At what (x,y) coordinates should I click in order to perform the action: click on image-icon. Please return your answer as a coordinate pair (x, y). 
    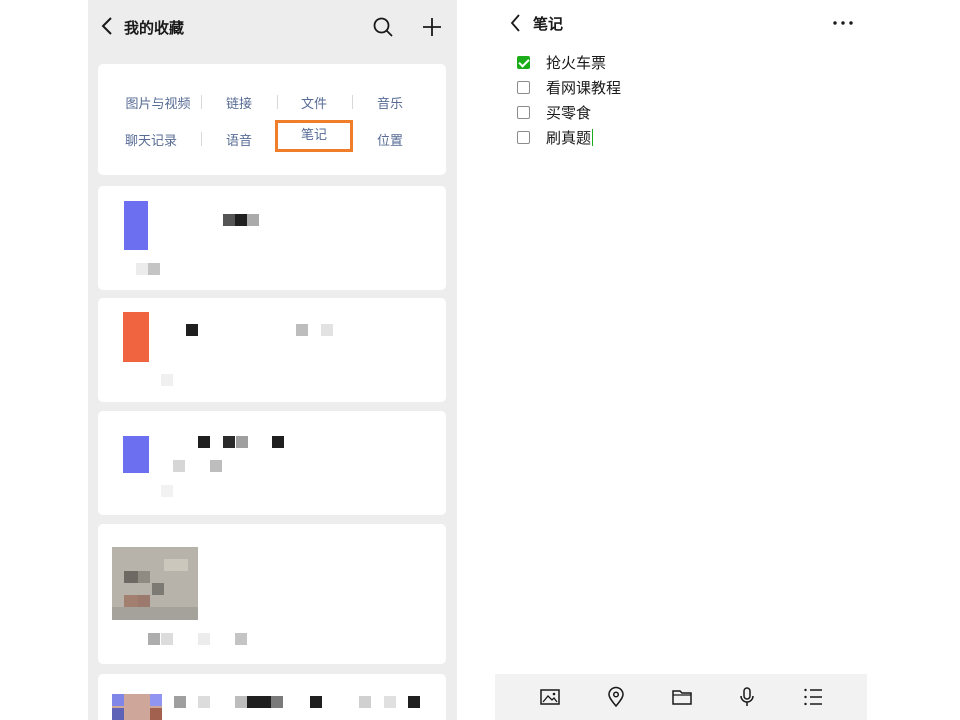
    Looking at the image, I should click on (550, 697).